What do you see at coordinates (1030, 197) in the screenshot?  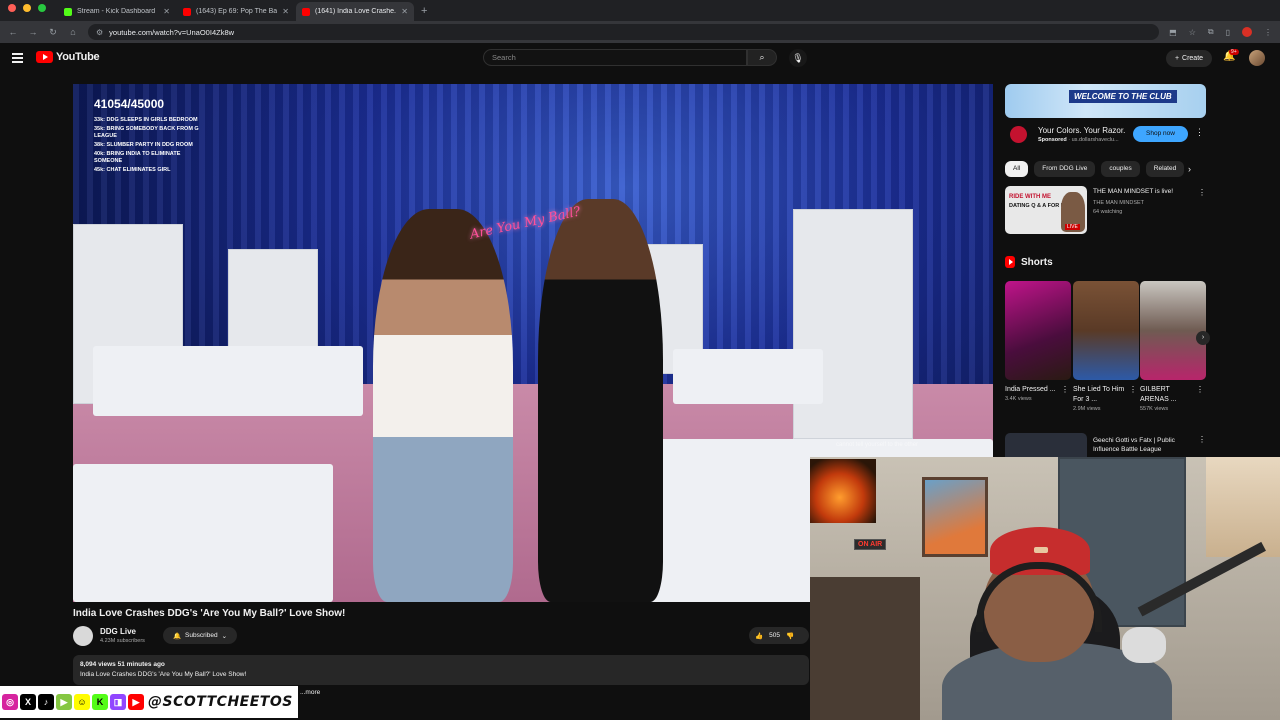 I see `thumbnail-text: RIDE WITH ME` at bounding box center [1030, 197].